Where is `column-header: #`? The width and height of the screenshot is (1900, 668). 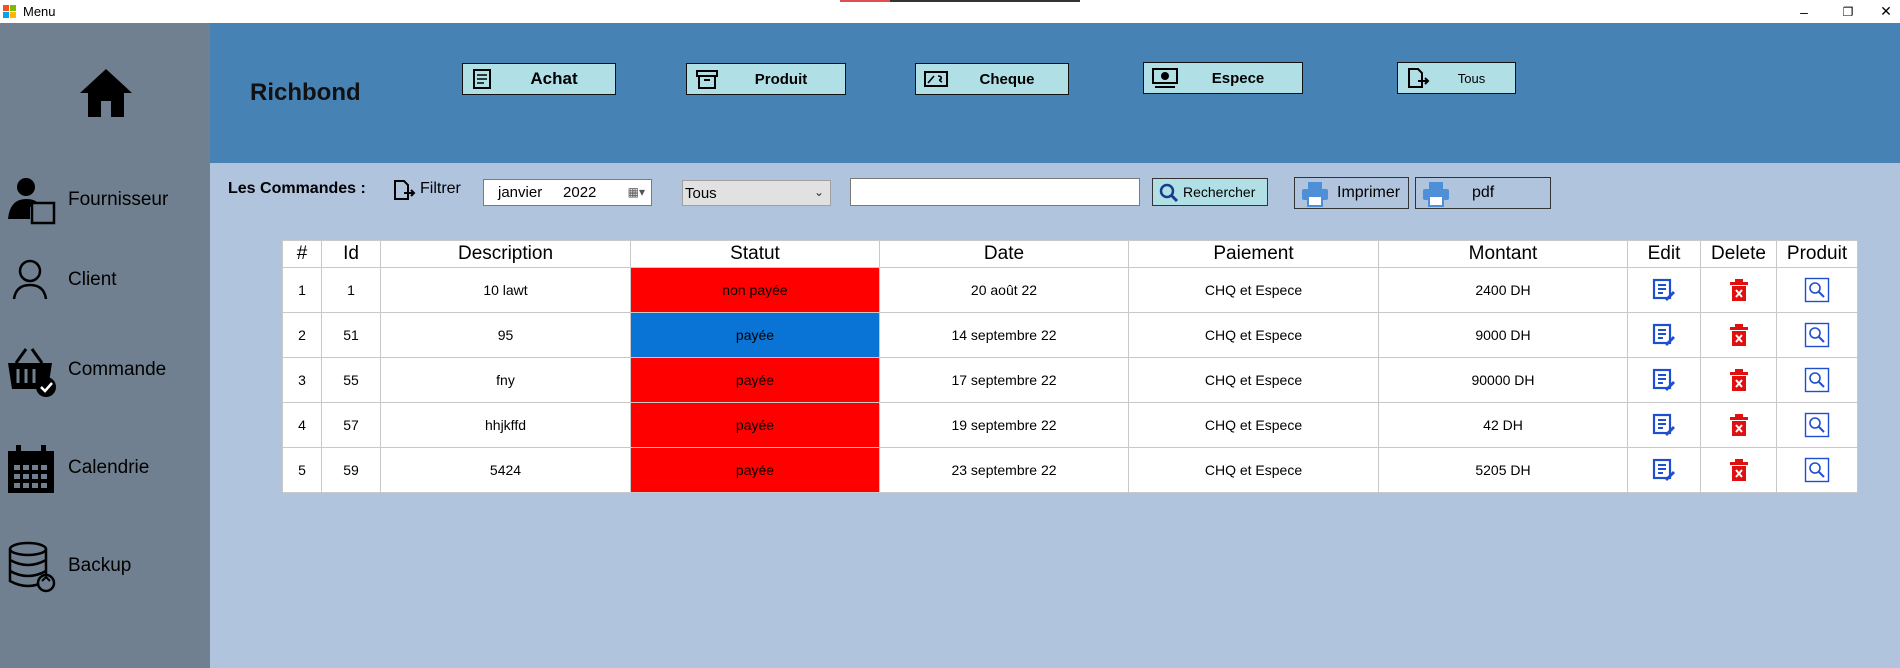
column-header: # is located at coordinates (302, 254).